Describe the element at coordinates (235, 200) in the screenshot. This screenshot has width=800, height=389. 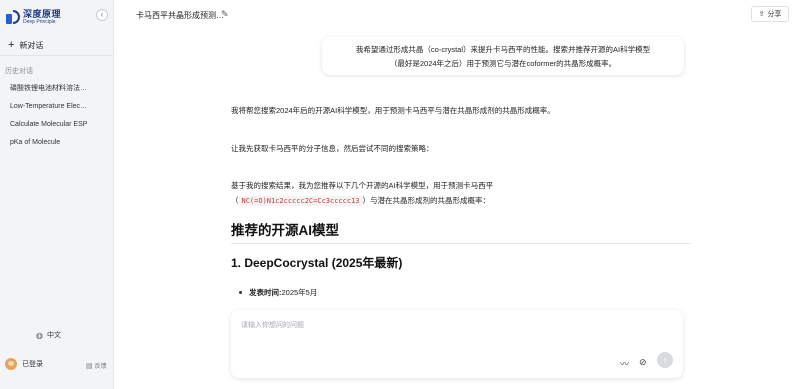
I see `paren-open: （` at that location.